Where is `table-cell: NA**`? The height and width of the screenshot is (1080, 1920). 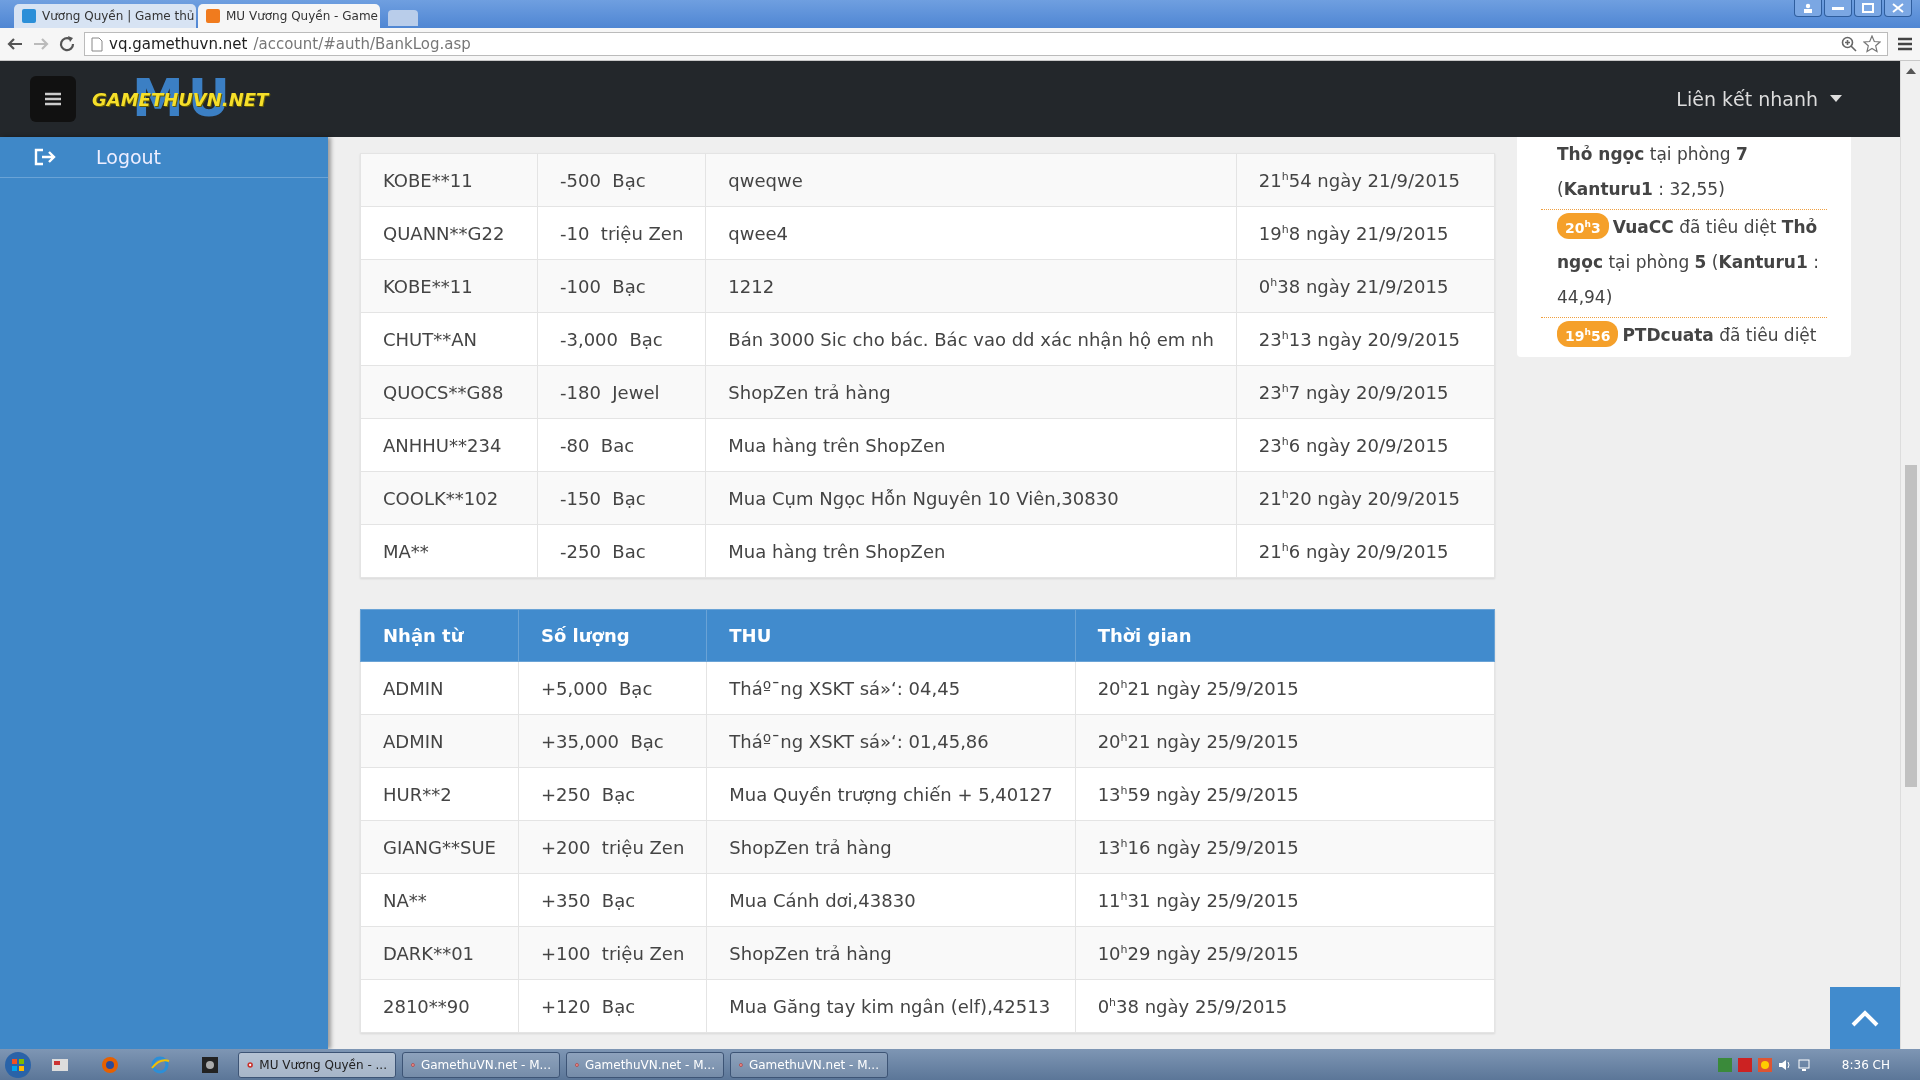 table-cell: NA** is located at coordinates (439, 900).